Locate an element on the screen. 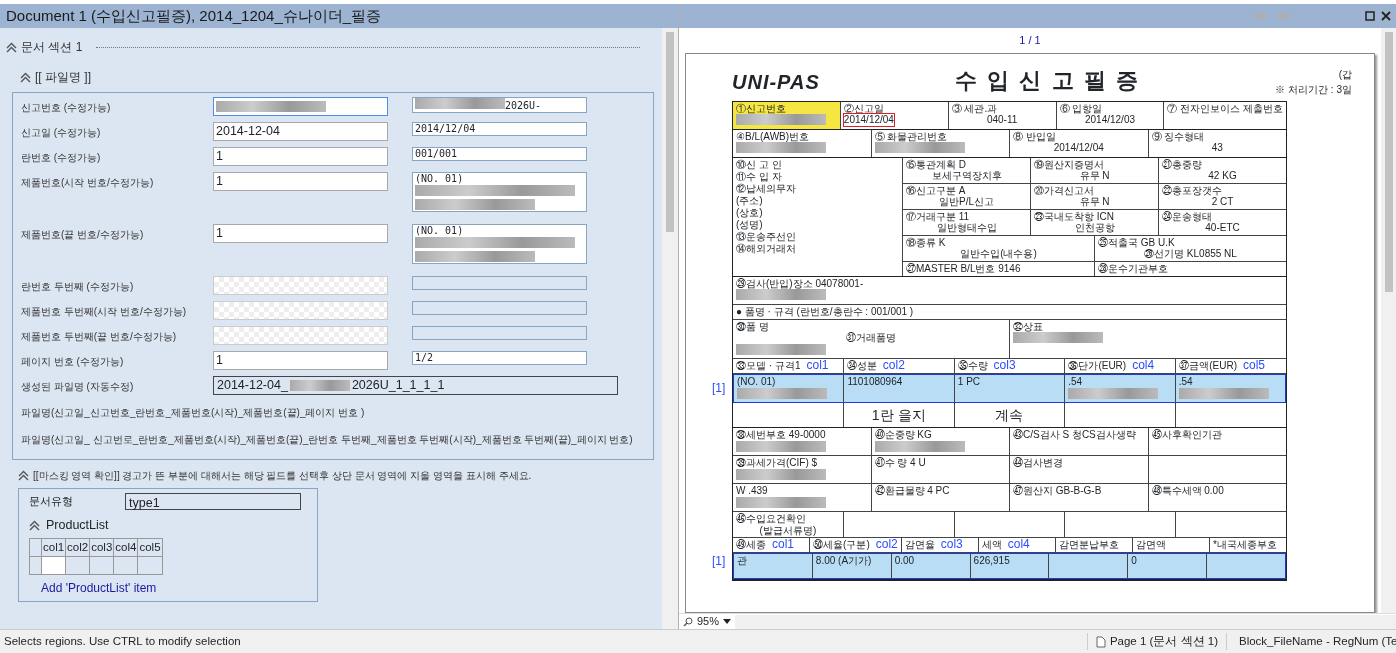 This screenshot has width=1396, height=653. page-status: Page 1 (문서 섹션 1) is located at coordinates (1163, 641).